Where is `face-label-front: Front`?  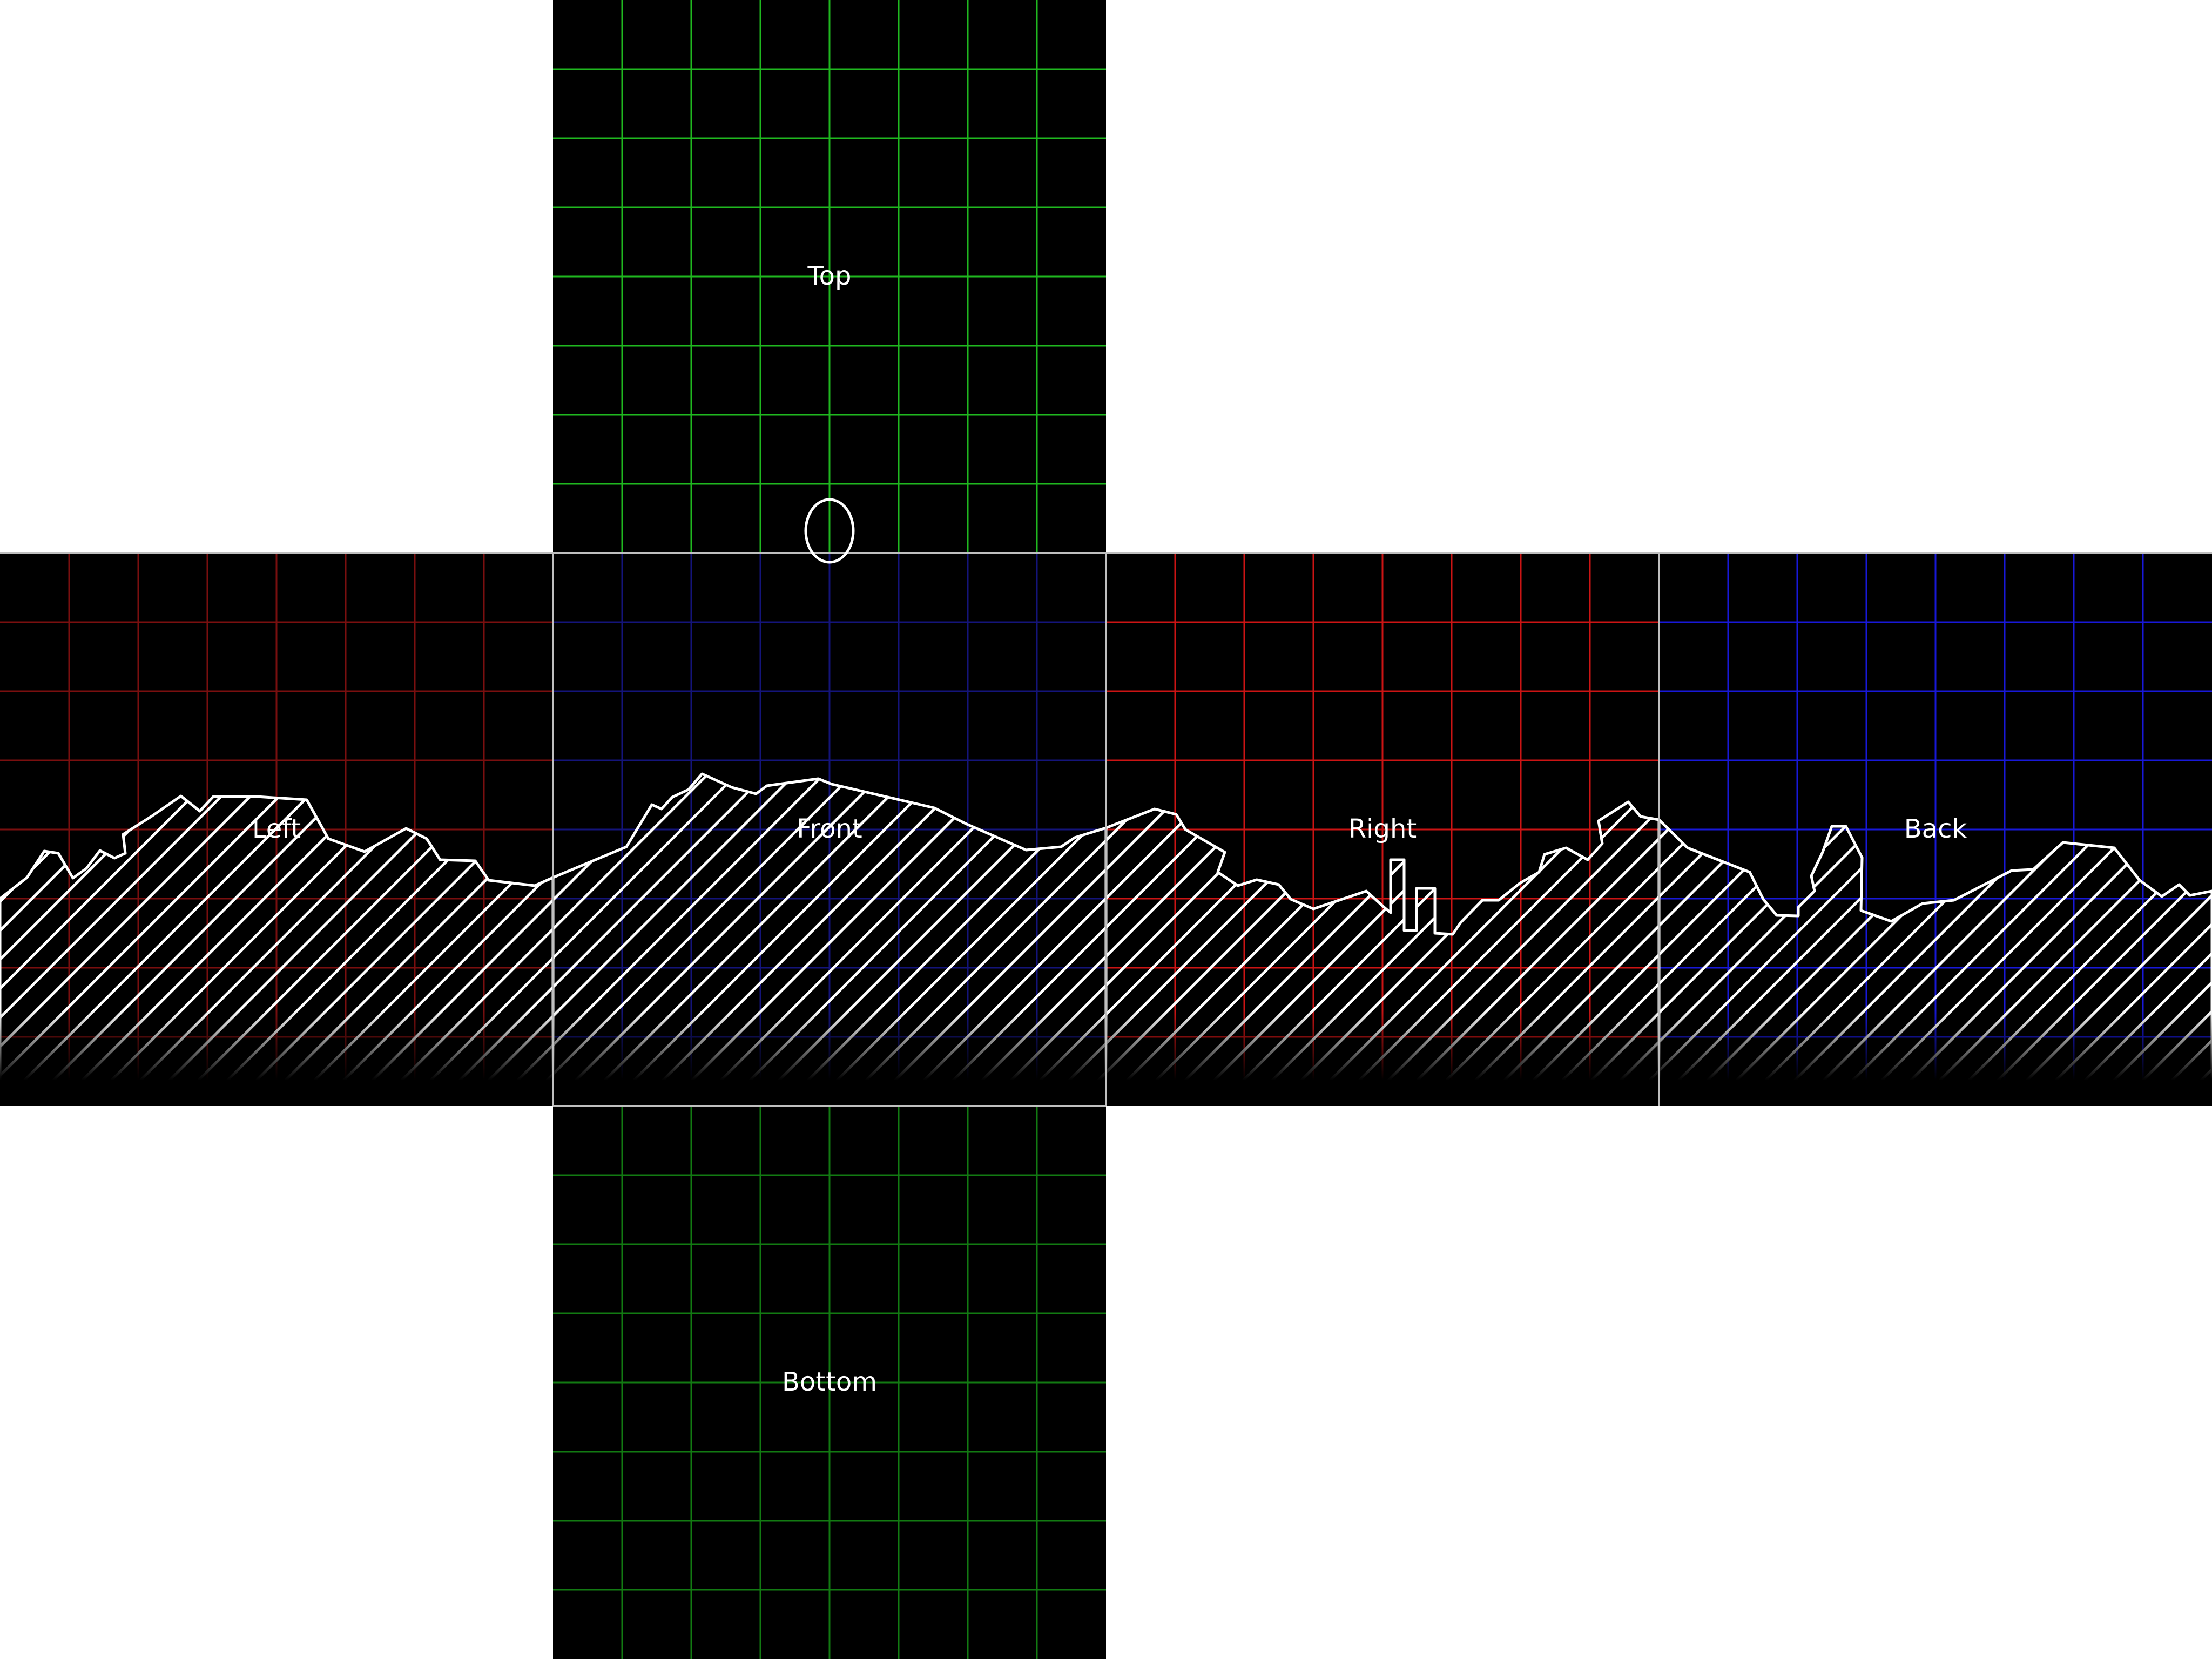
face-label-front: Front is located at coordinates (829, 829).